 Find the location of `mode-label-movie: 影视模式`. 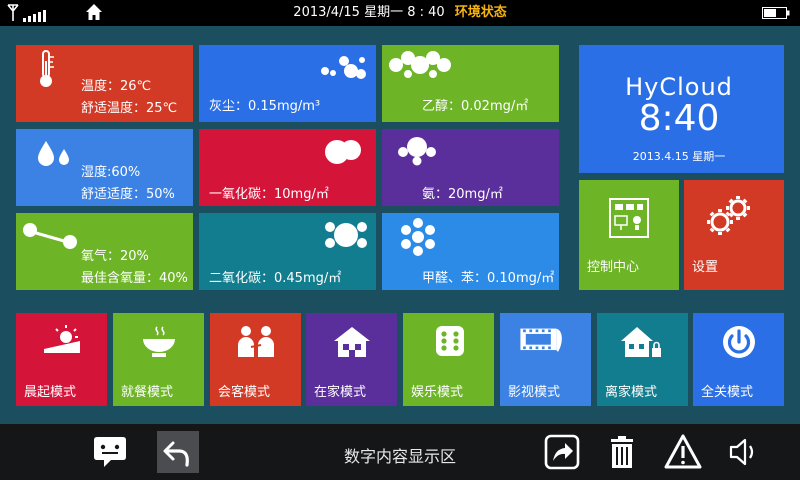

mode-label-movie: 影视模式 is located at coordinates (534, 392).